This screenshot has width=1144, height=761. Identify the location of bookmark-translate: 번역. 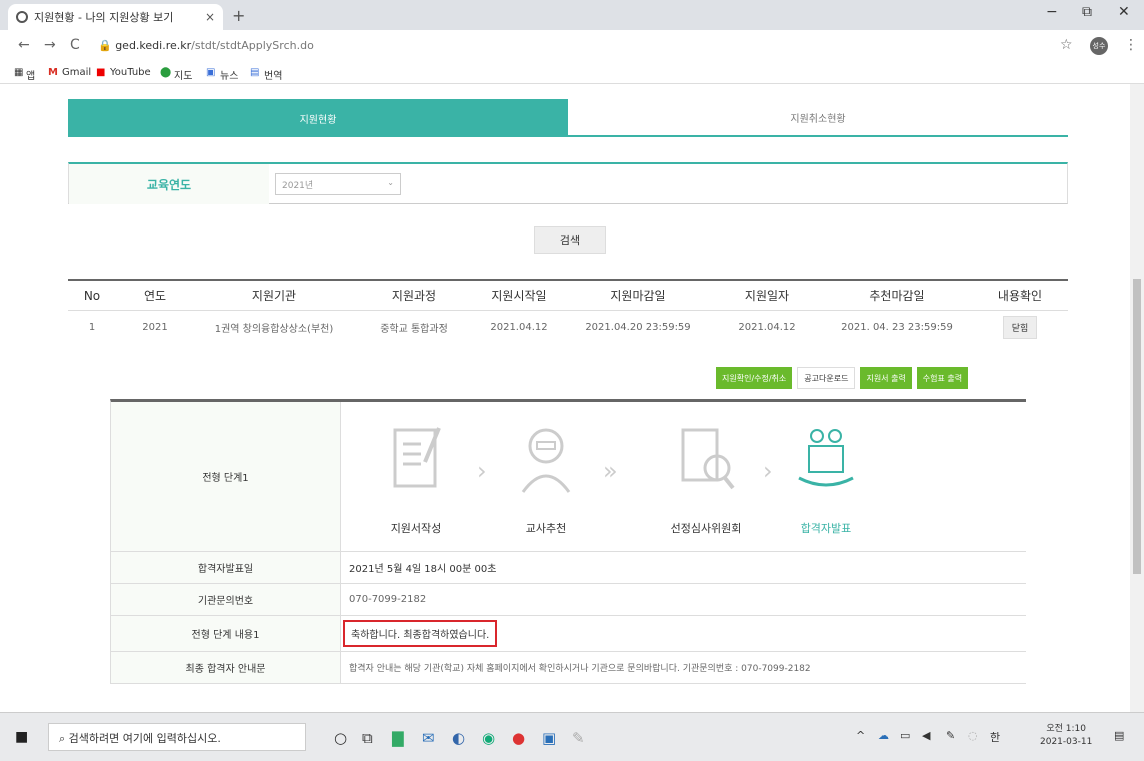
(273, 74).